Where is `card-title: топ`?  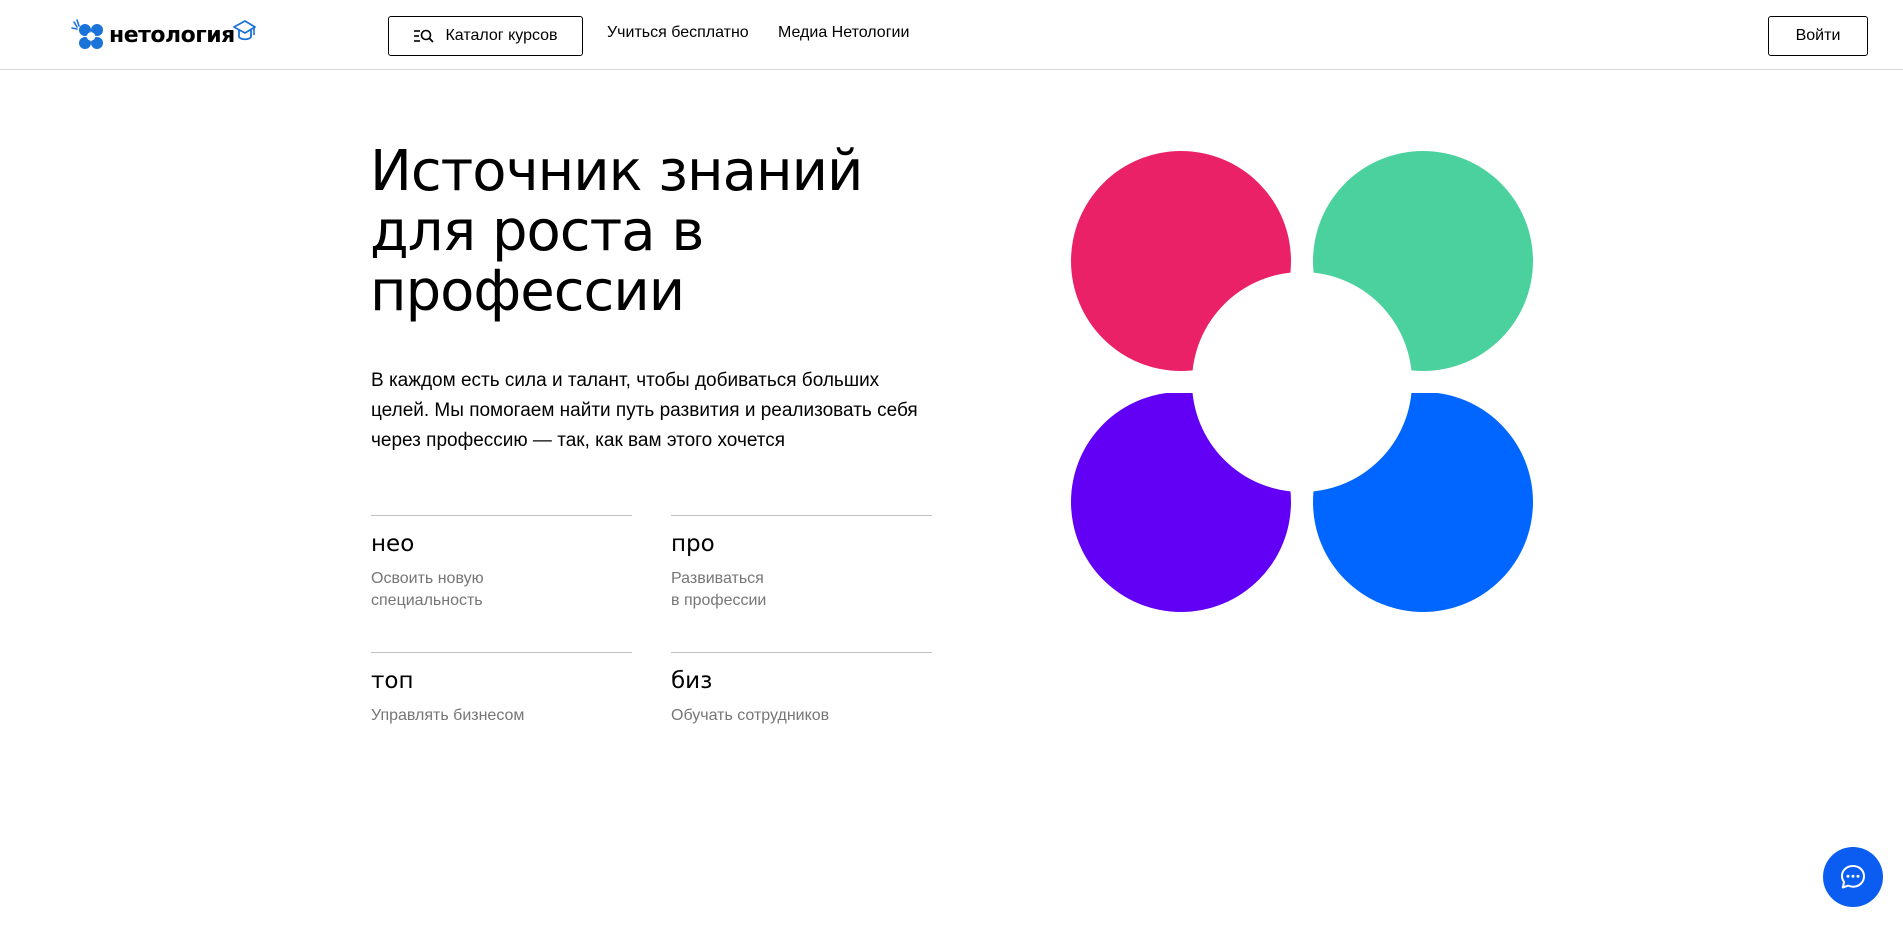
card-title: топ is located at coordinates (392, 681).